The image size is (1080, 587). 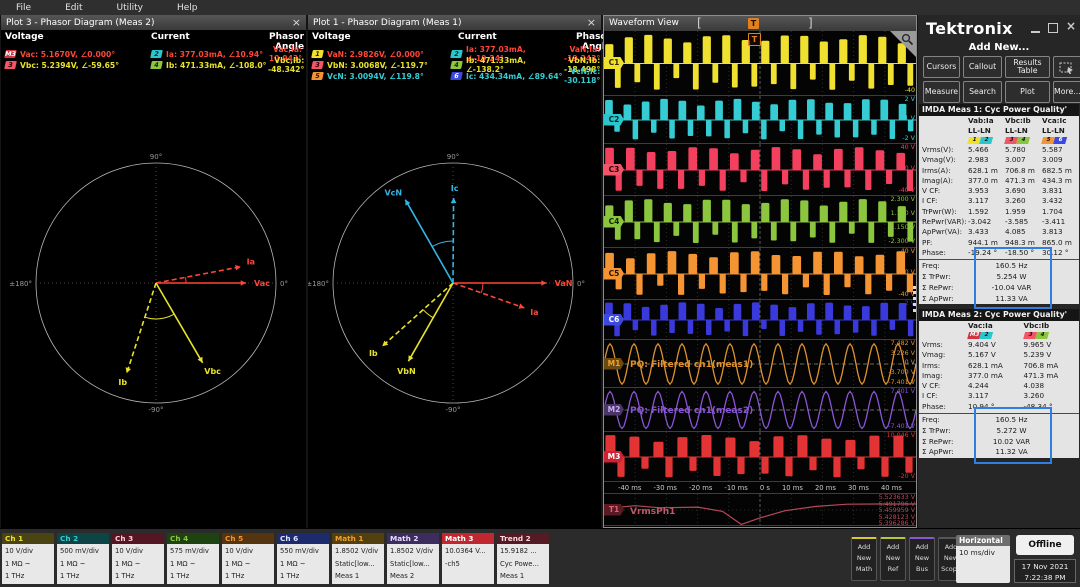 I want to click on source-badge-6: 6, so click(x=456, y=76).